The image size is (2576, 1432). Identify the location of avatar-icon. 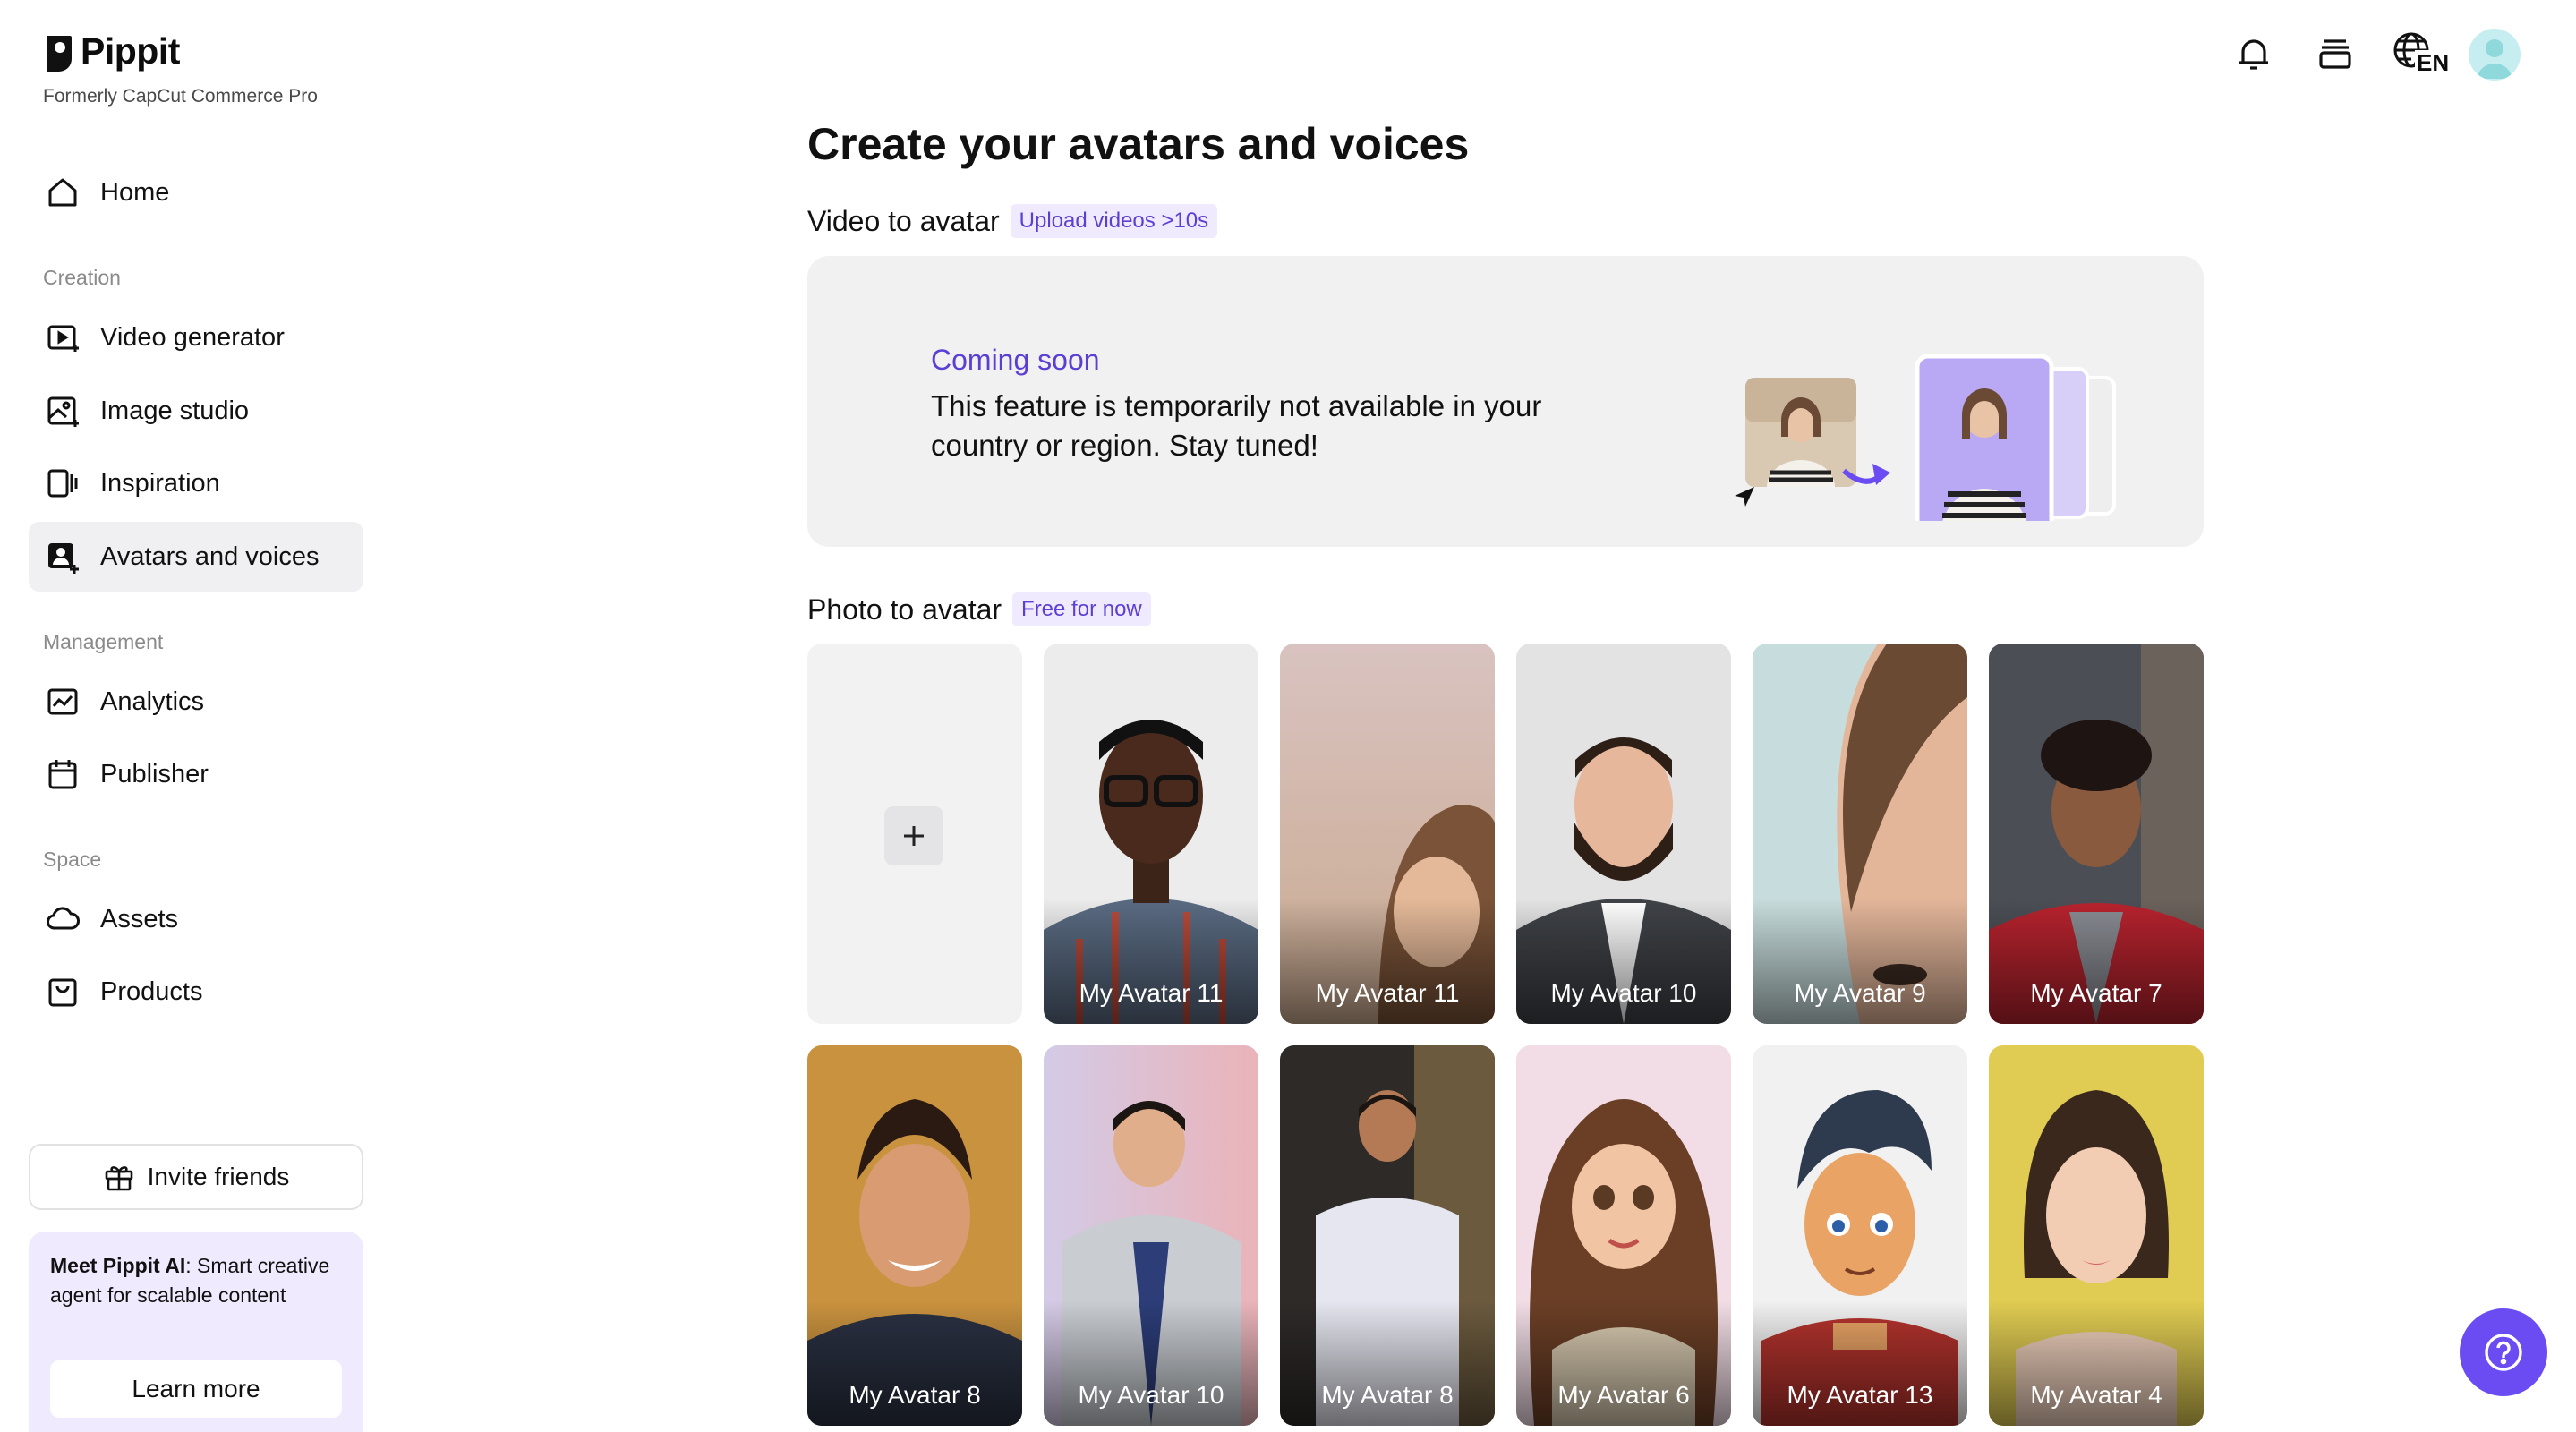
(63, 558).